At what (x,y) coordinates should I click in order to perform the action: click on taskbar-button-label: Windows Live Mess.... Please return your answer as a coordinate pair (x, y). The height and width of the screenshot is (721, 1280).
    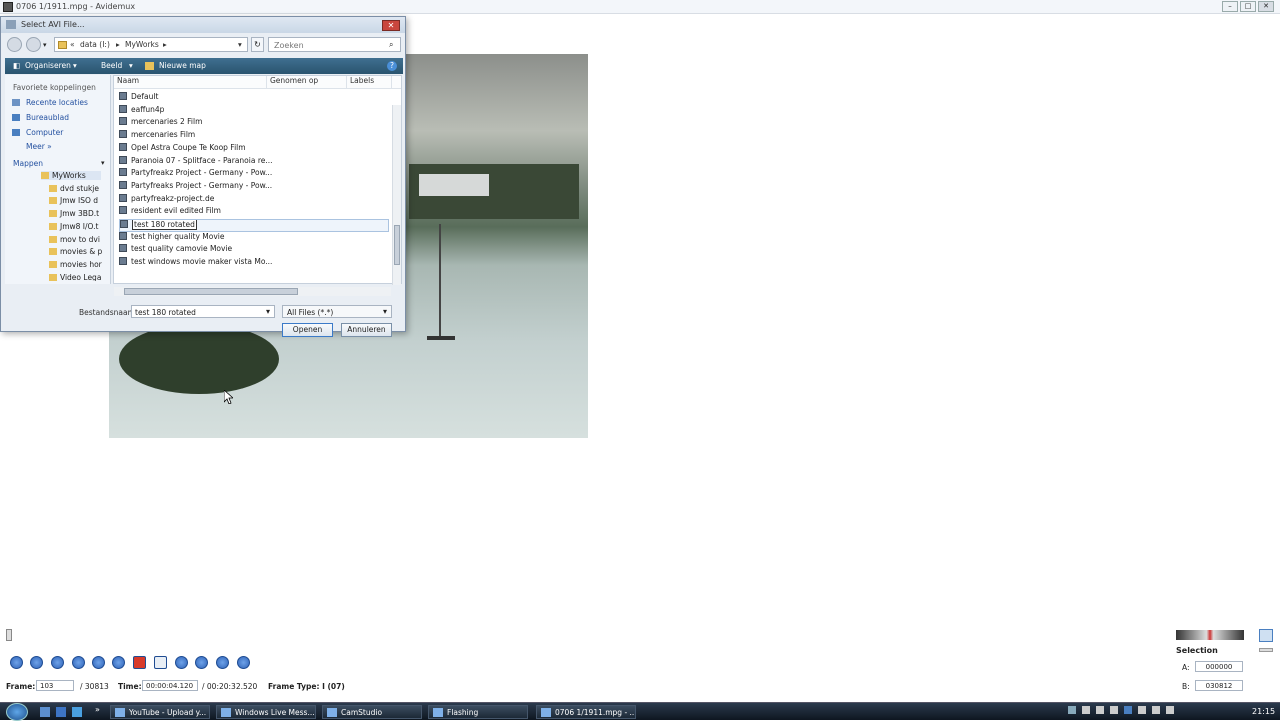
    Looking at the image, I should click on (275, 712).